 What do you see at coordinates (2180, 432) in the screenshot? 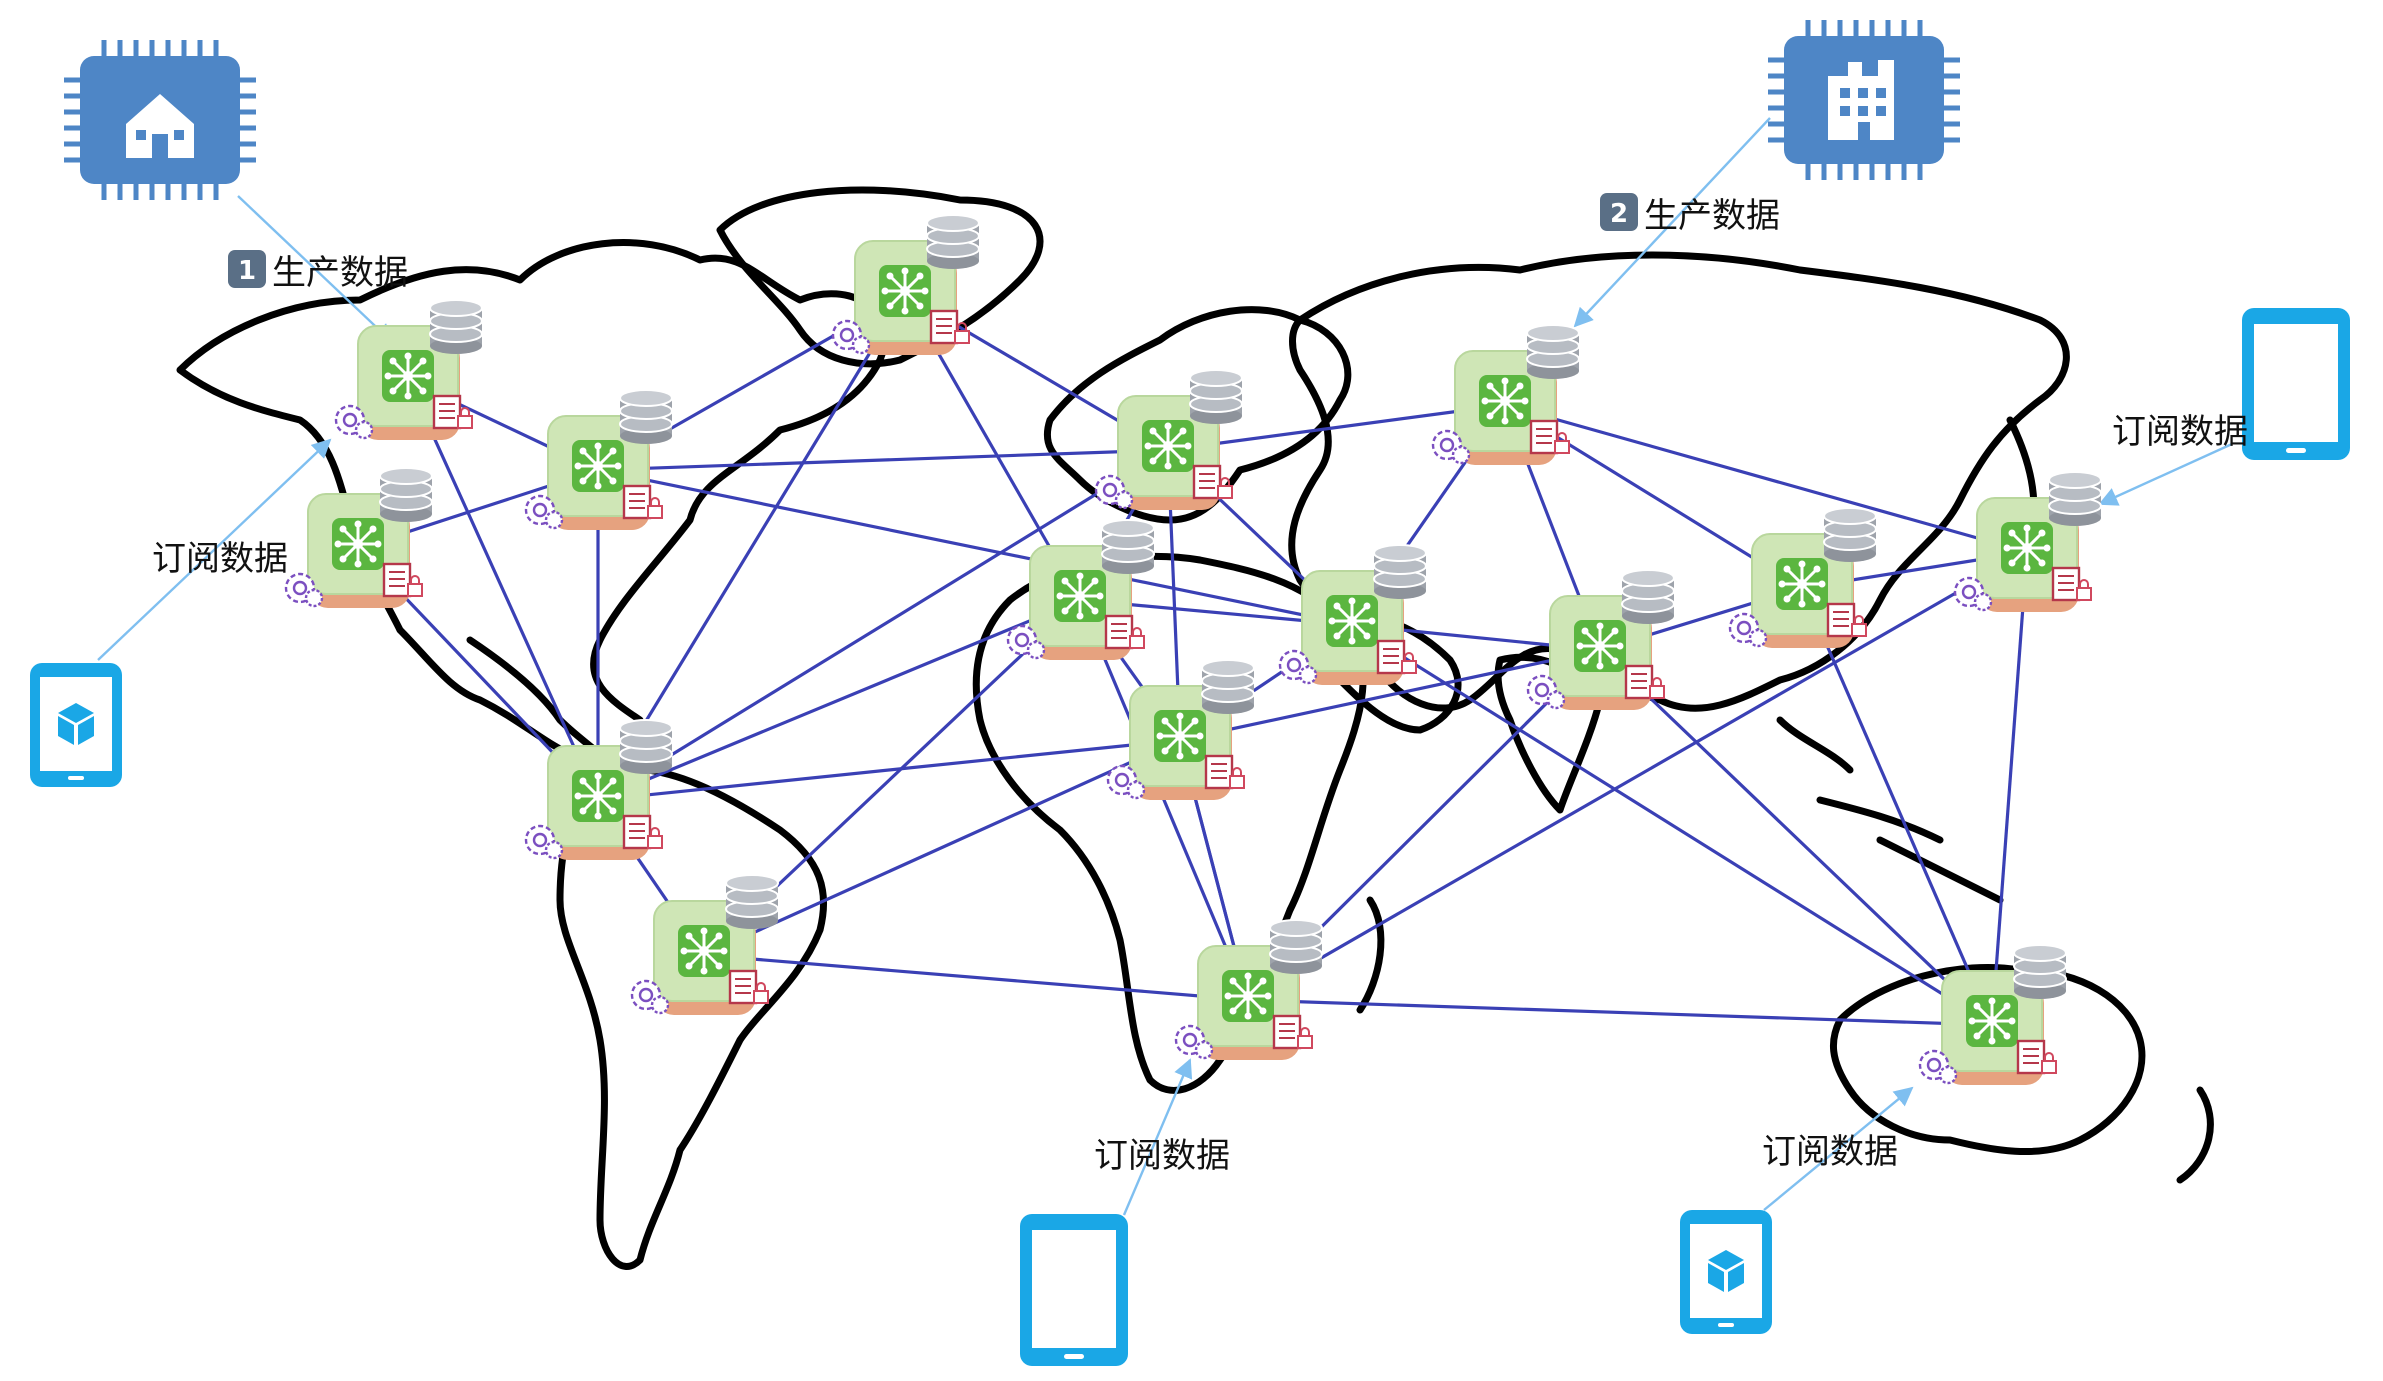
I see `subscribe-data-label-right: 订阅数据` at bounding box center [2180, 432].